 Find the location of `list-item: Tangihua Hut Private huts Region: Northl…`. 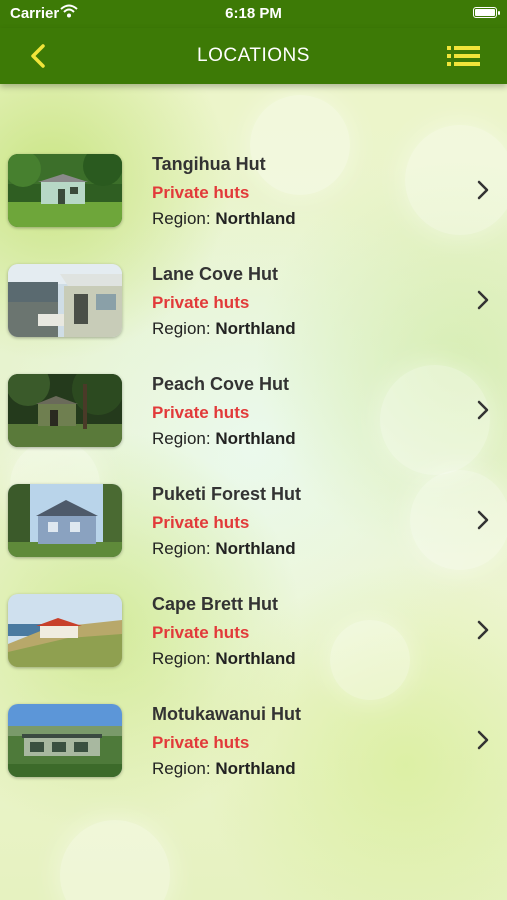

list-item: Tangihua Hut Private huts Region: Northl… is located at coordinates (253, 205).